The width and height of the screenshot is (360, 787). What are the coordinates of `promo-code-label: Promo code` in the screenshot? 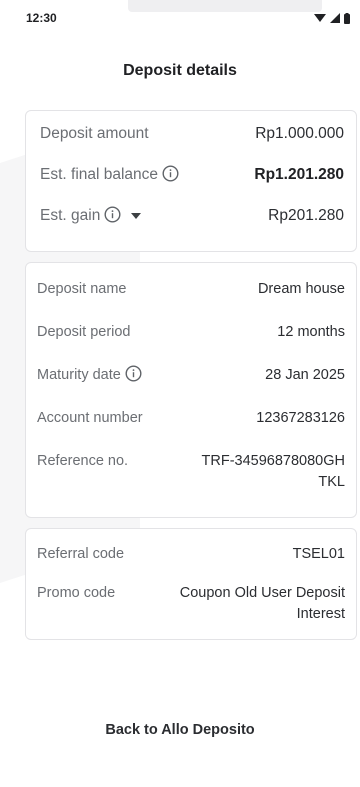 It's located at (76, 593).